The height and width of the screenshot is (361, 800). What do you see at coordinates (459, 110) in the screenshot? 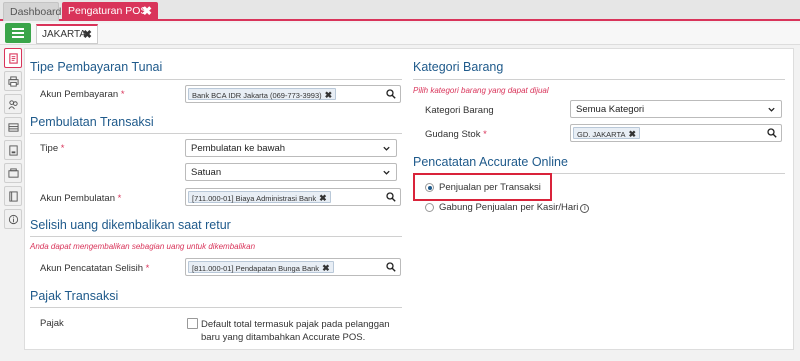
I see `category-label: Kategori Barang` at bounding box center [459, 110].